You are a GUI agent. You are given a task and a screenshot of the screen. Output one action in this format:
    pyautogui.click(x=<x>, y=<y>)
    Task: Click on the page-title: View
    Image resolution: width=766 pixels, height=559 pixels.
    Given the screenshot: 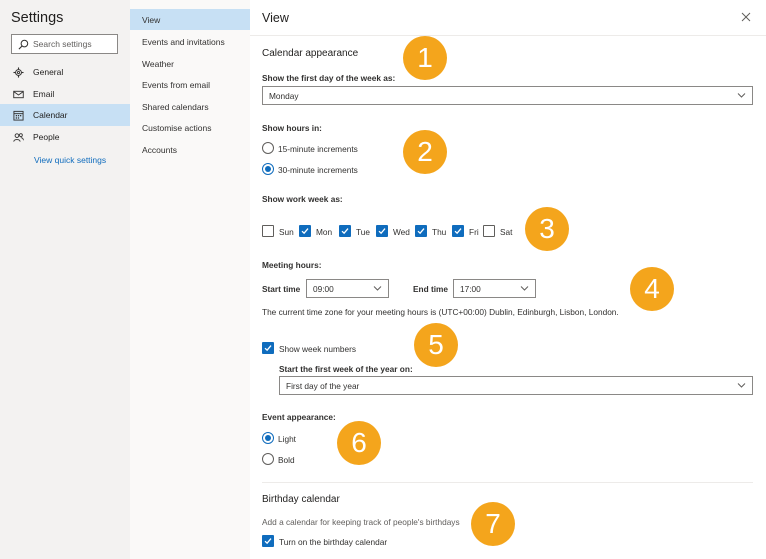 What is the action you would take?
    pyautogui.click(x=275, y=18)
    